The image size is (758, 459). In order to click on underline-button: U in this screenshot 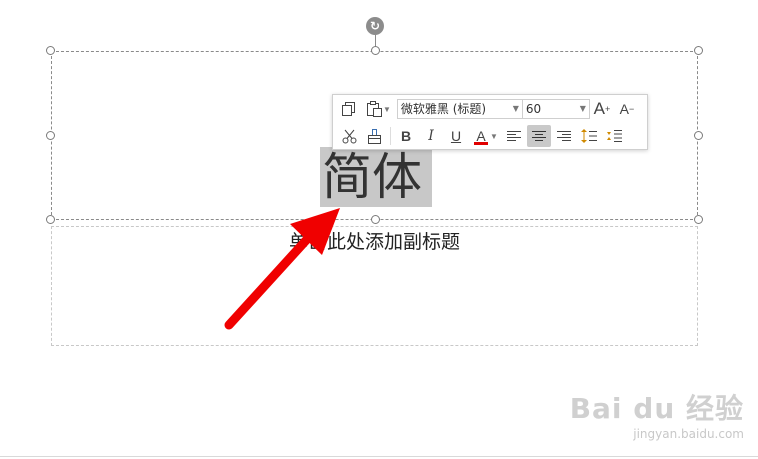, I will do `click(456, 136)`.